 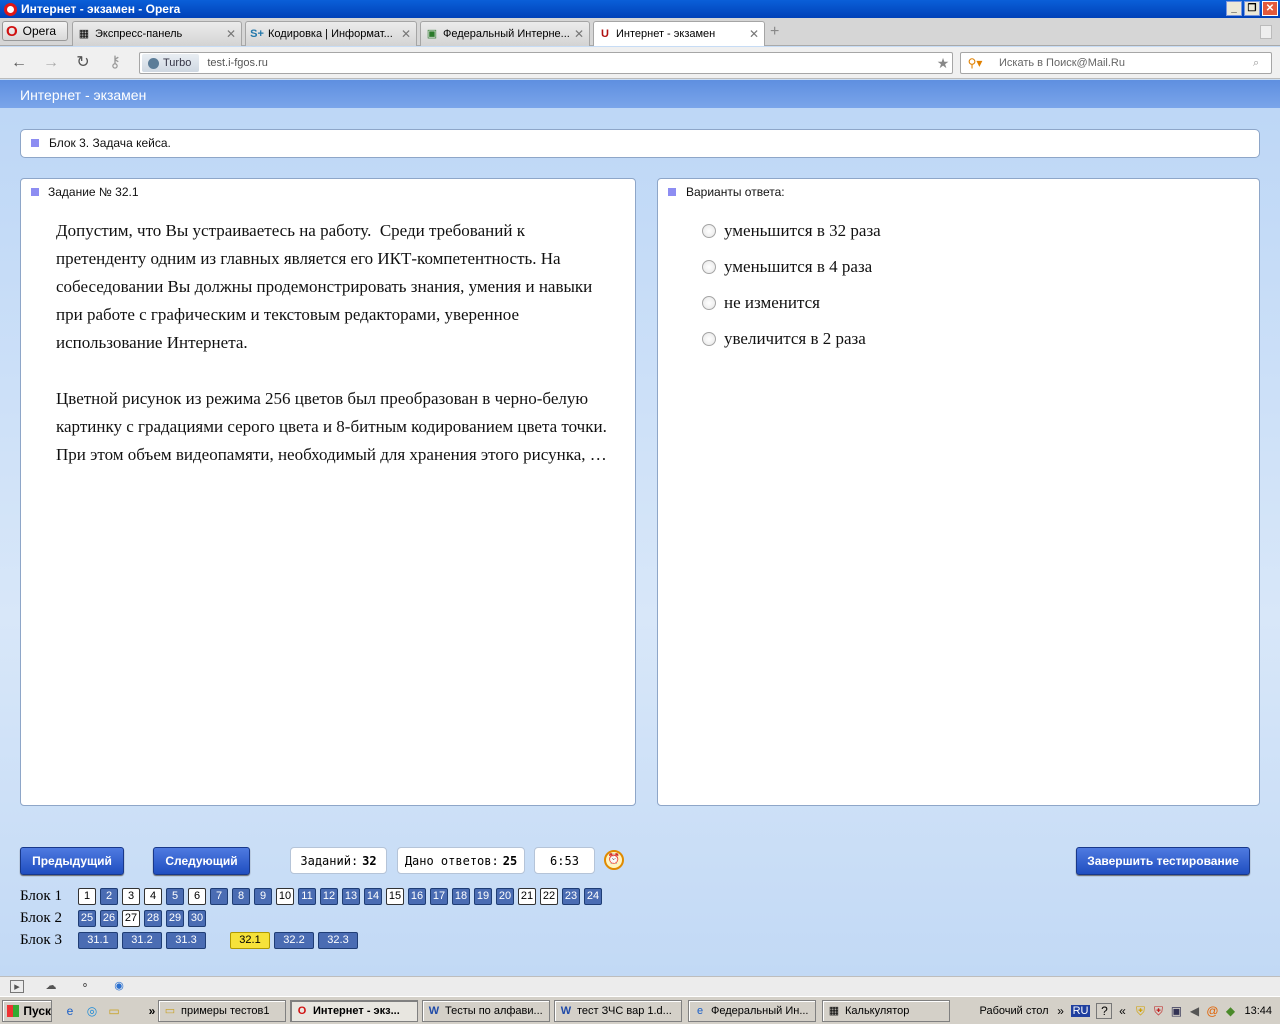 I want to click on network-icon: ▣, so click(x=1176, y=1011).